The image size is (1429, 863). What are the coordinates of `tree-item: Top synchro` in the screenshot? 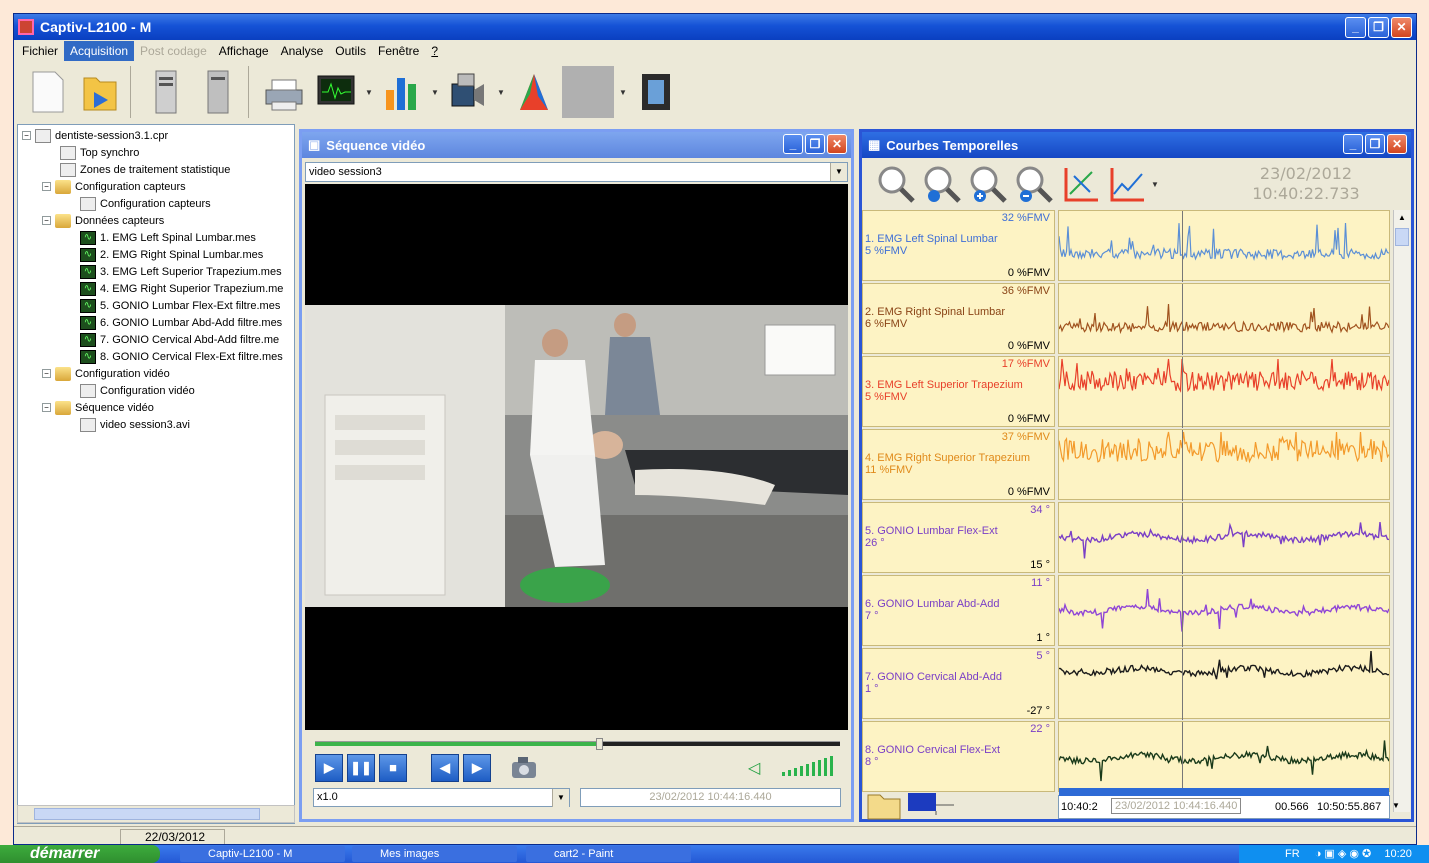 It's located at (99, 152).